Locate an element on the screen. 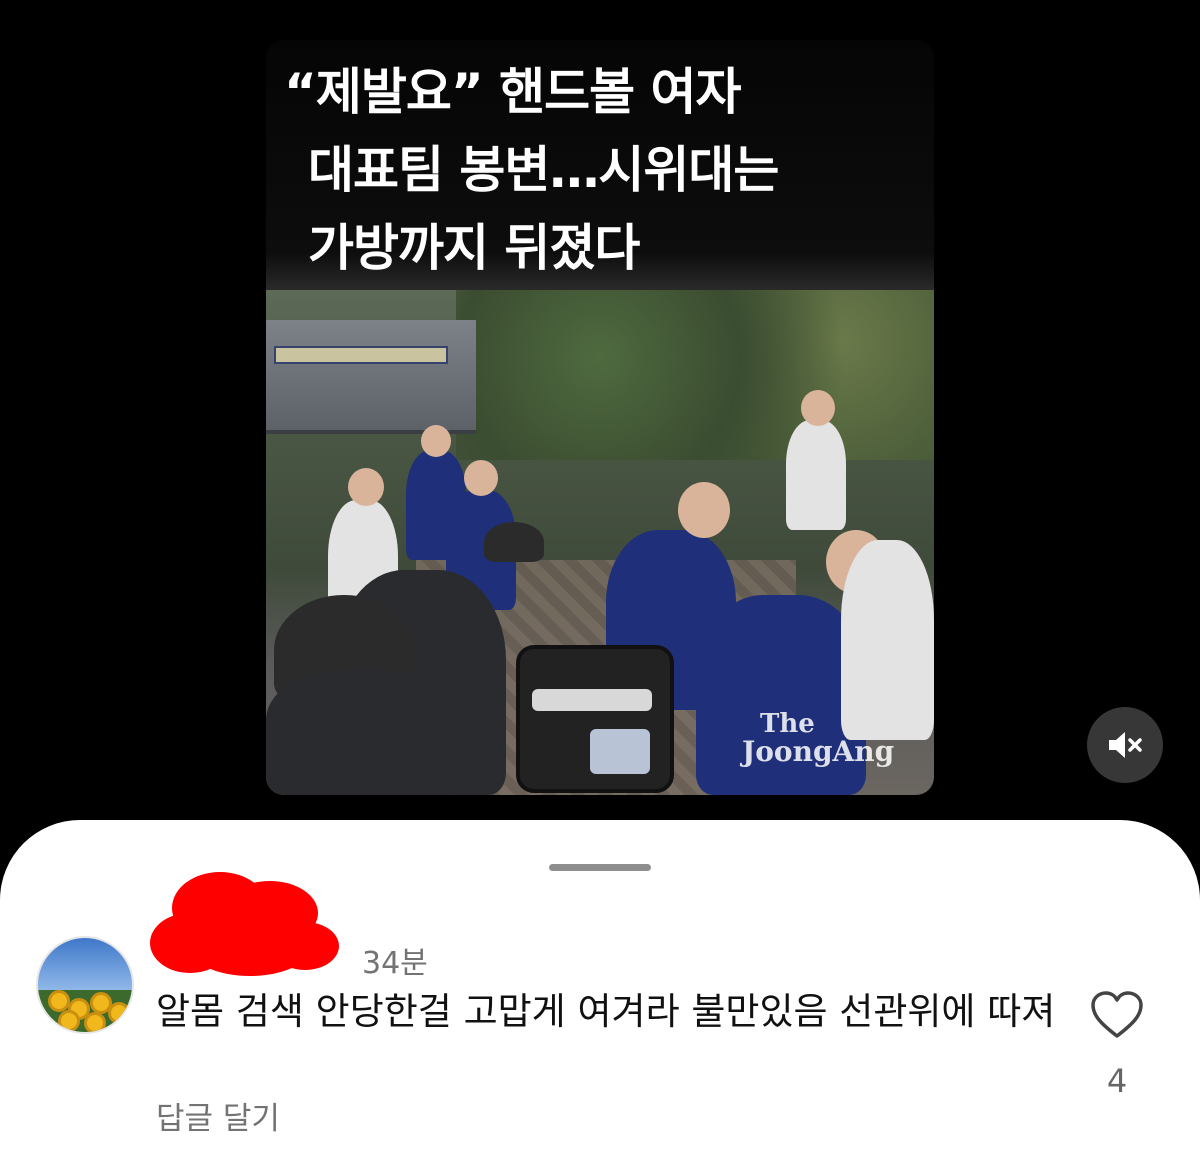 The width and height of the screenshot is (1200, 1160). bag-stripe is located at coordinates (592, 700).